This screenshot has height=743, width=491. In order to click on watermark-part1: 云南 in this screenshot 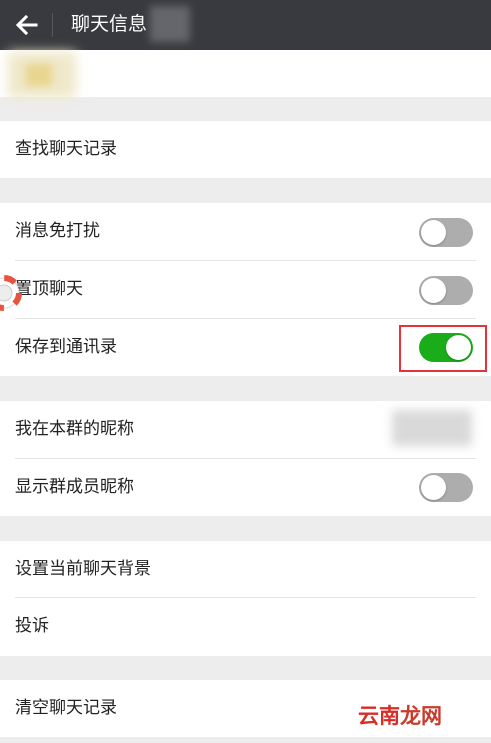, I will do `click(379, 716)`.